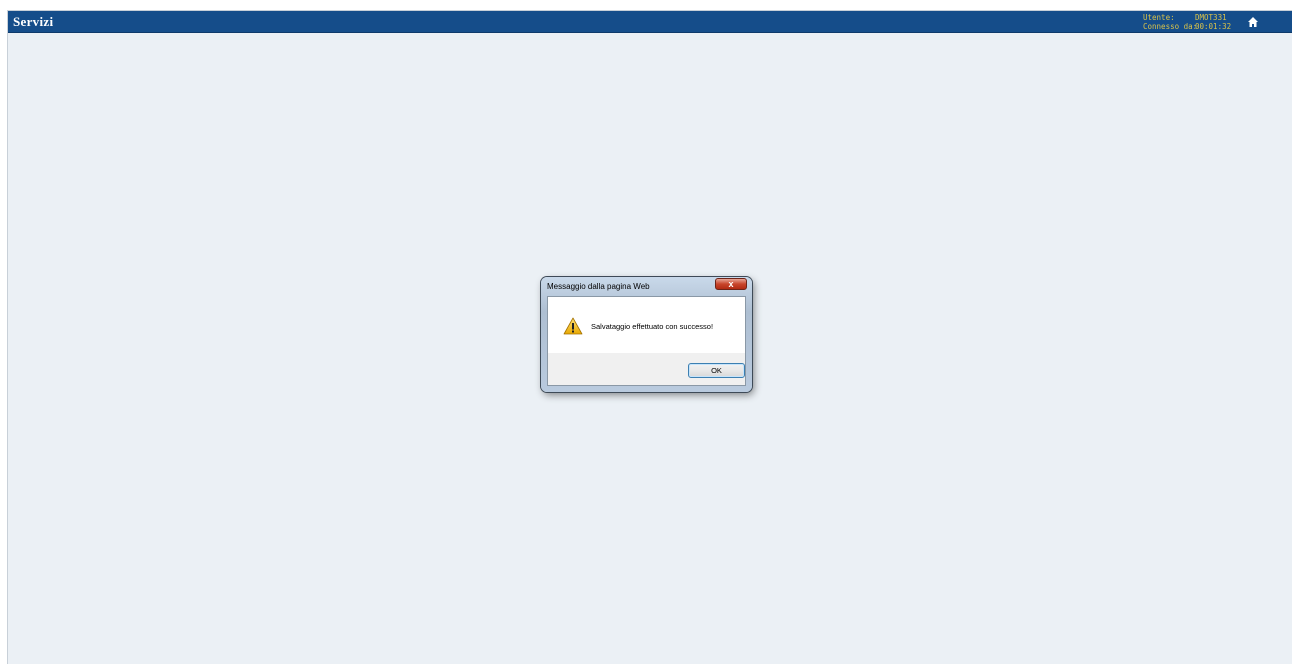  I want to click on connected-value: 00:01:32, so click(1213, 26).